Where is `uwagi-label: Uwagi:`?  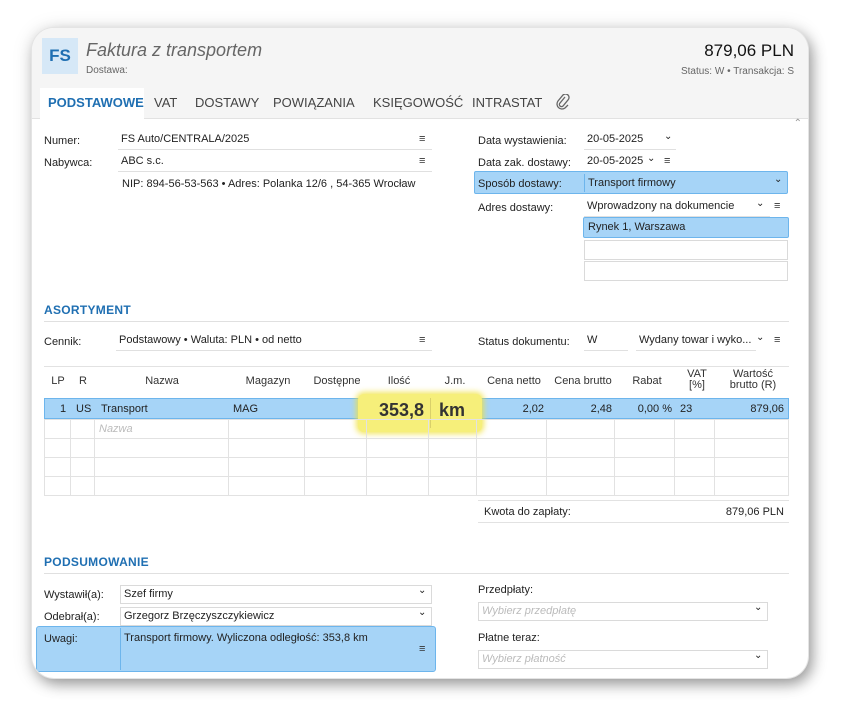
uwagi-label: Uwagi: is located at coordinates (61, 639).